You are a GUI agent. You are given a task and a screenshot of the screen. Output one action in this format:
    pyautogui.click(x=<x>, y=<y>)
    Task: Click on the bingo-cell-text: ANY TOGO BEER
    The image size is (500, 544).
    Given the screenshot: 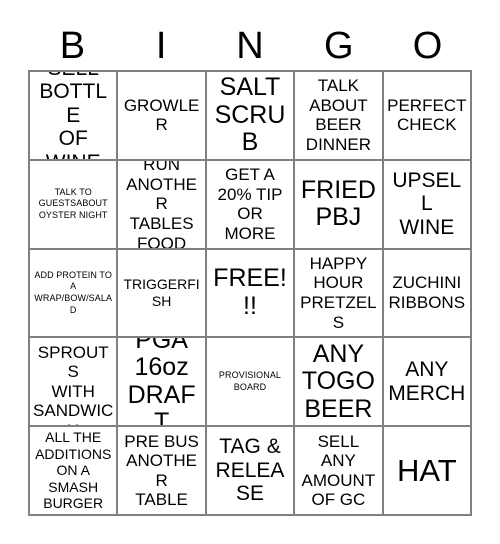 What is the action you would take?
    pyautogui.click(x=338, y=381)
    